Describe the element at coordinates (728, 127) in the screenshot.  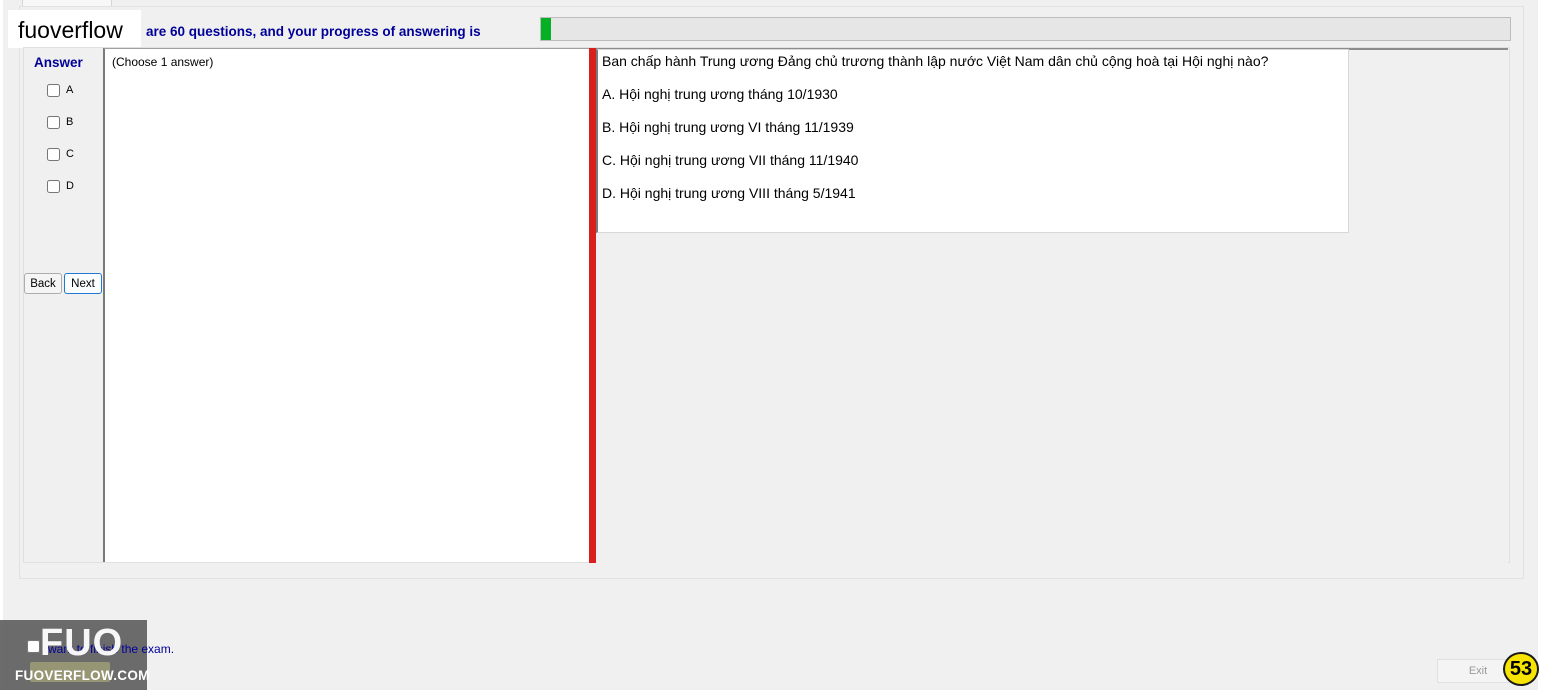
I see `question-choice-b: B. Hội nghị trung ương VI tháng 11/1939` at that location.